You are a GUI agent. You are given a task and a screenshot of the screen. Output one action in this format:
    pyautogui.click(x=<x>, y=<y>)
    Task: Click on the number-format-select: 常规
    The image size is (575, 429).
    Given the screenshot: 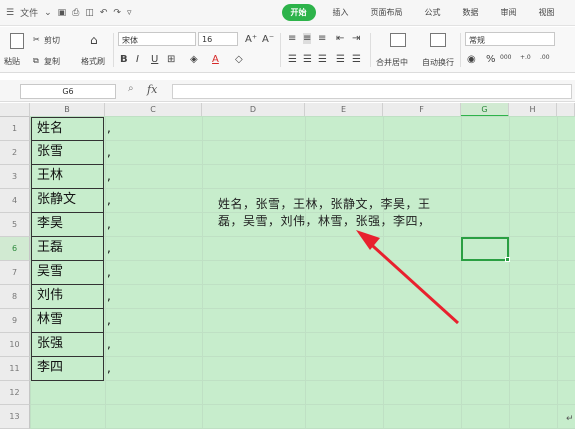 What is the action you would take?
    pyautogui.click(x=510, y=39)
    